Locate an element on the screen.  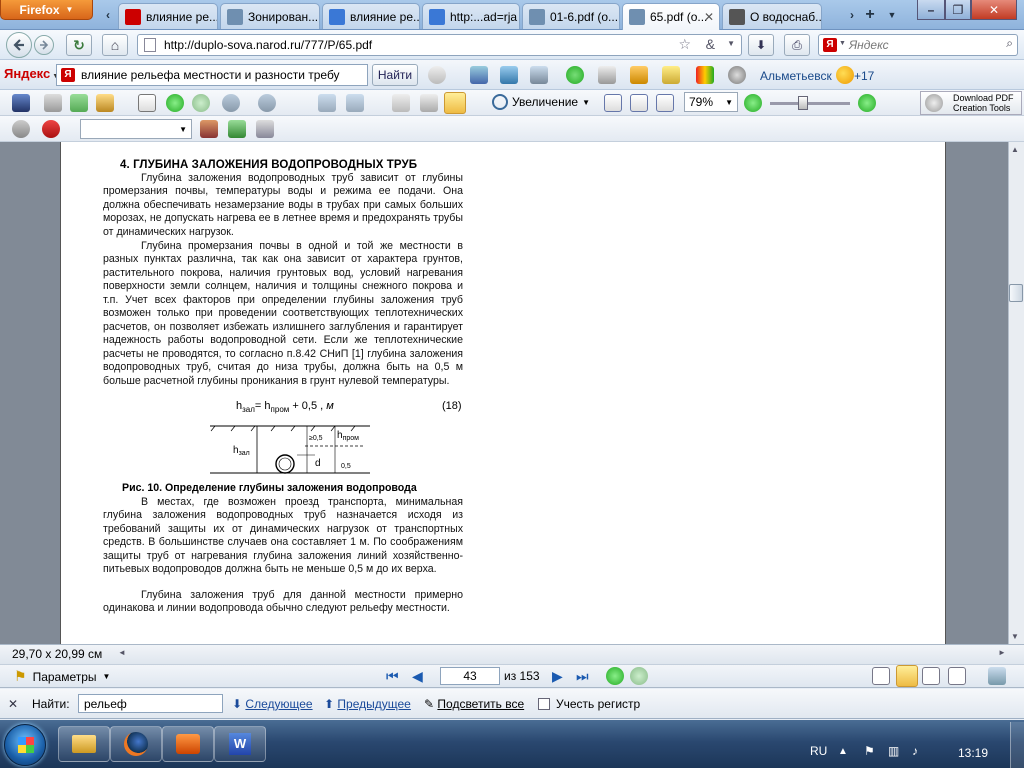
grid-icon is located at coordinates (539, 75).